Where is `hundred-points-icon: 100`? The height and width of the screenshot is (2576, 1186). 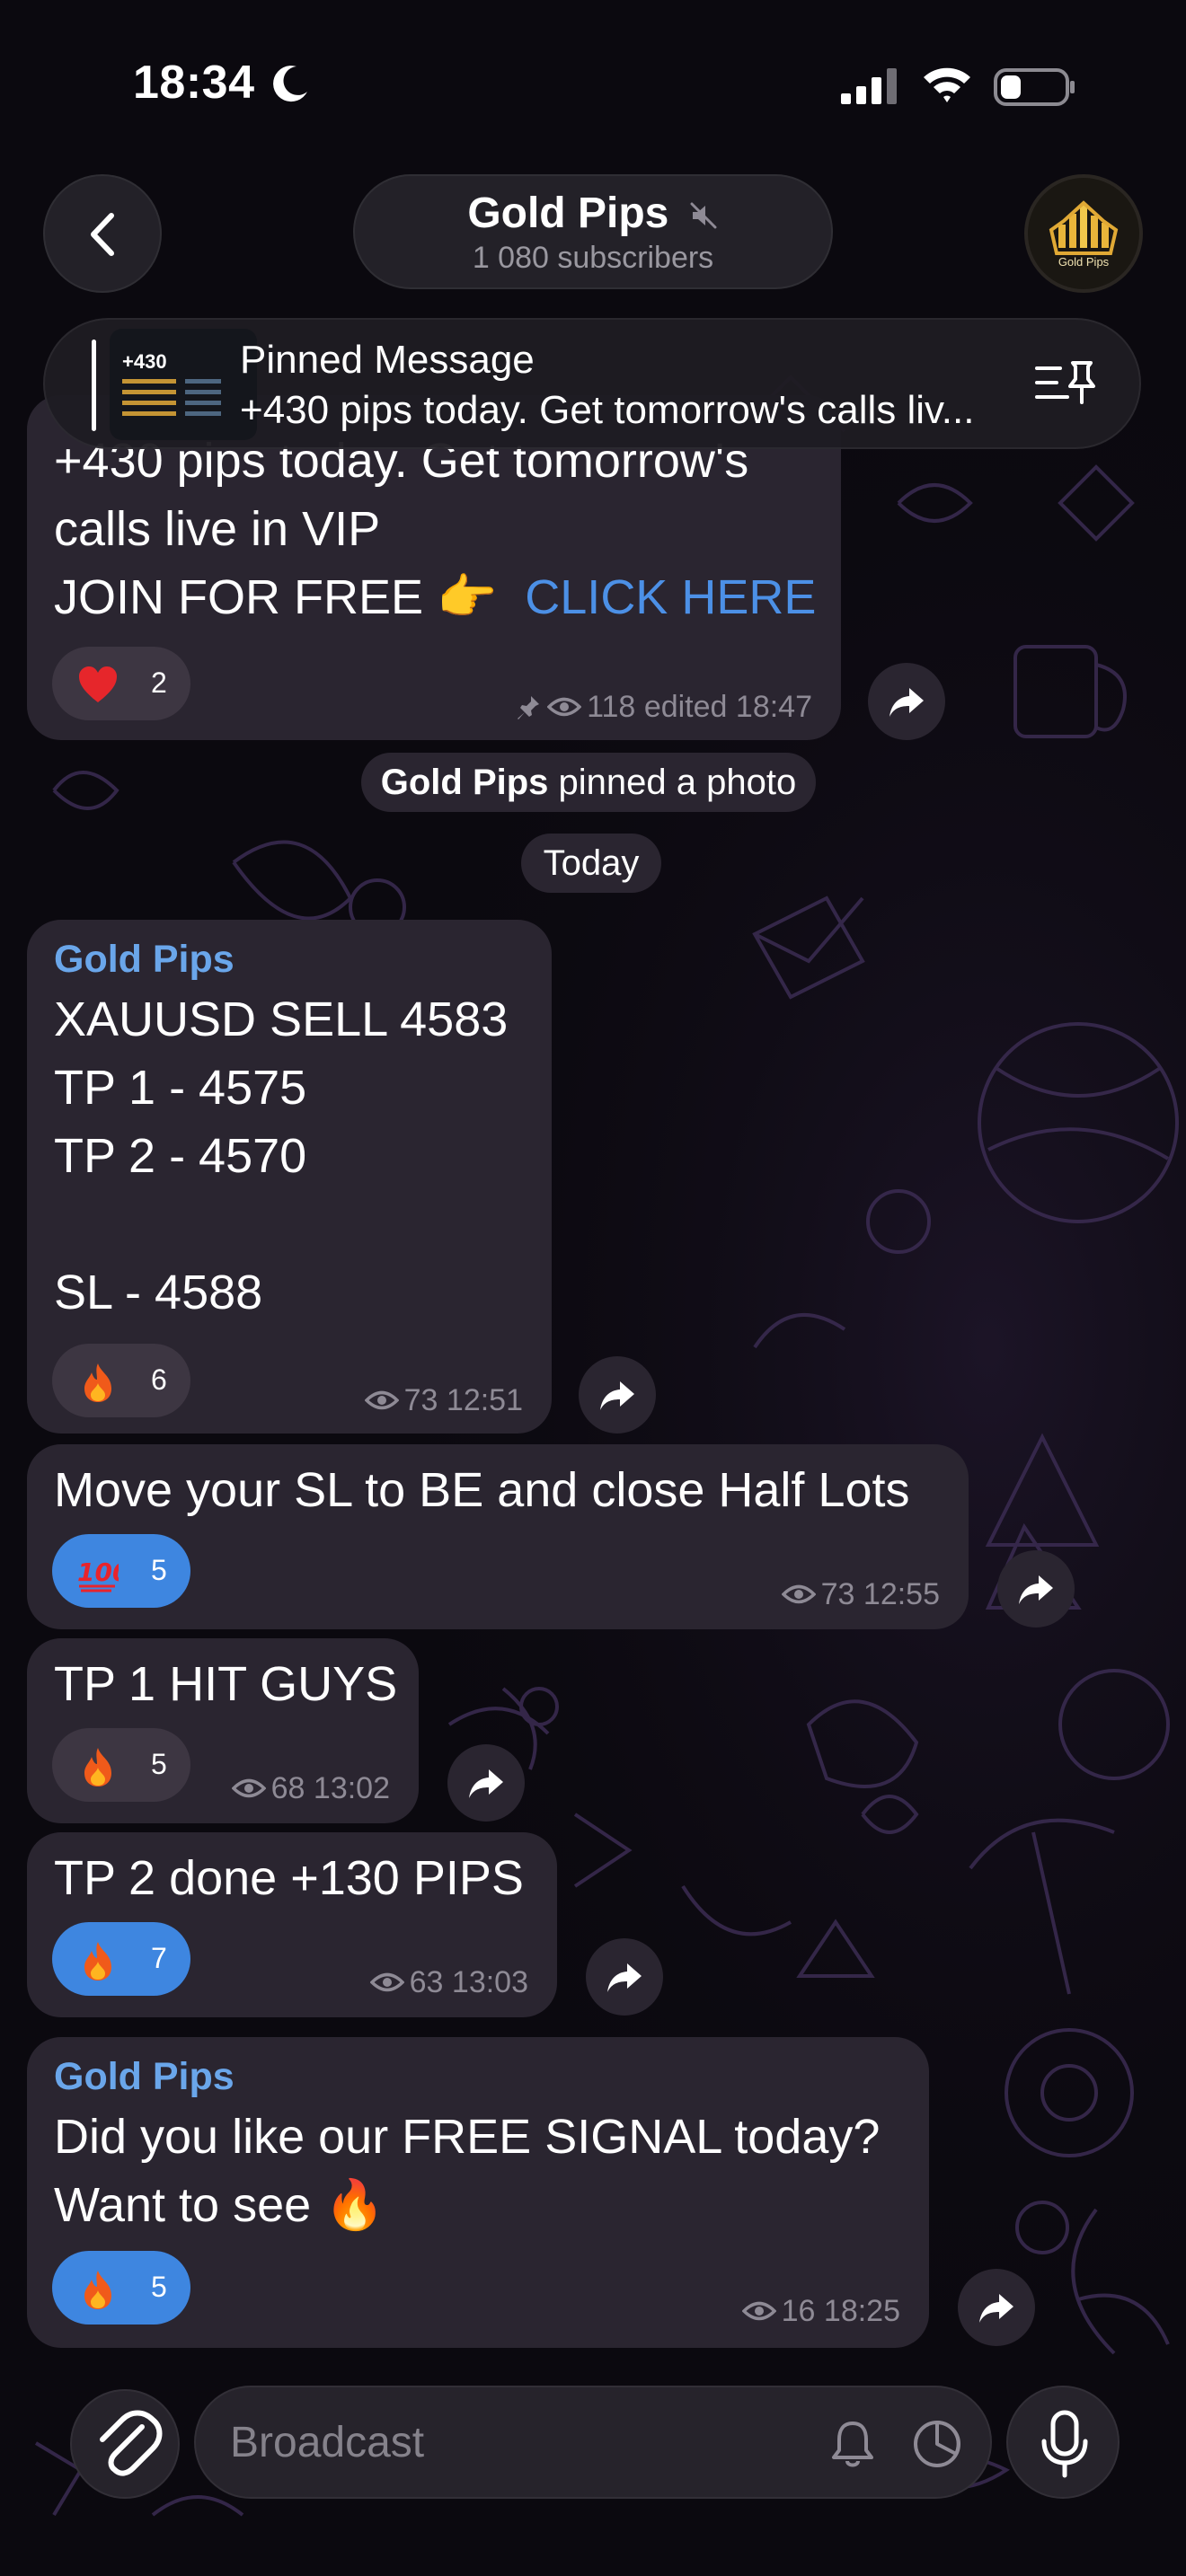
hundred-points-icon: 100 is located at coordinates (98, 1574).